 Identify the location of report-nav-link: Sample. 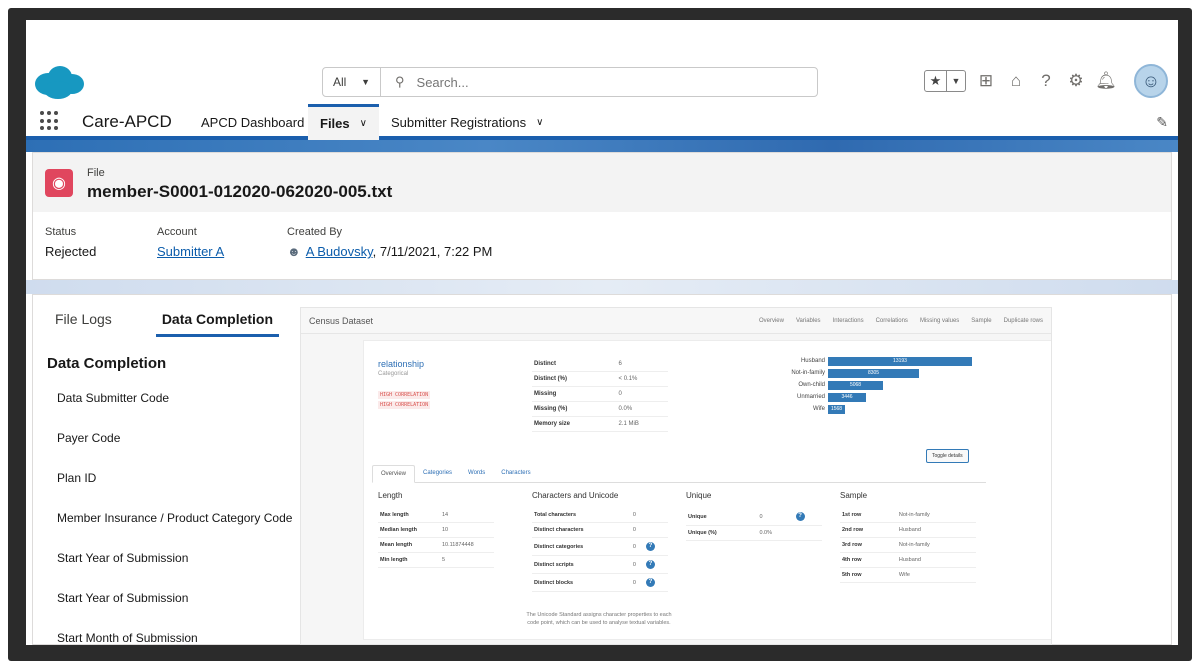
(981, 321).